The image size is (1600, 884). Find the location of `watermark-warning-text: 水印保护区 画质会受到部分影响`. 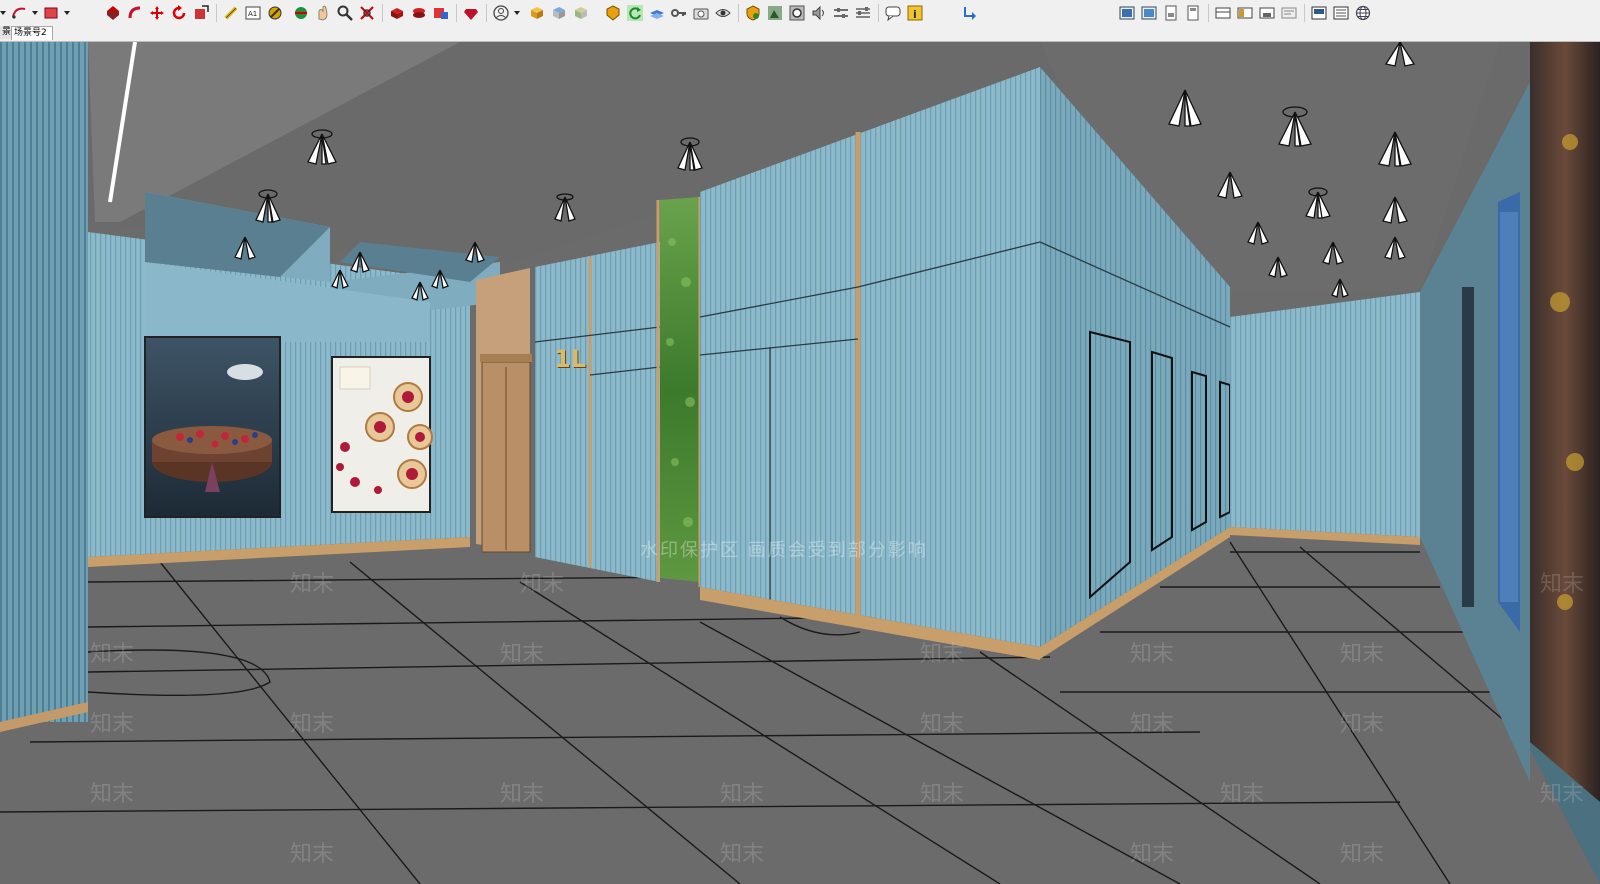

watermark-warning-text: 水印保护区 画质会受到部分影响 is located at coordinates (784, 550).